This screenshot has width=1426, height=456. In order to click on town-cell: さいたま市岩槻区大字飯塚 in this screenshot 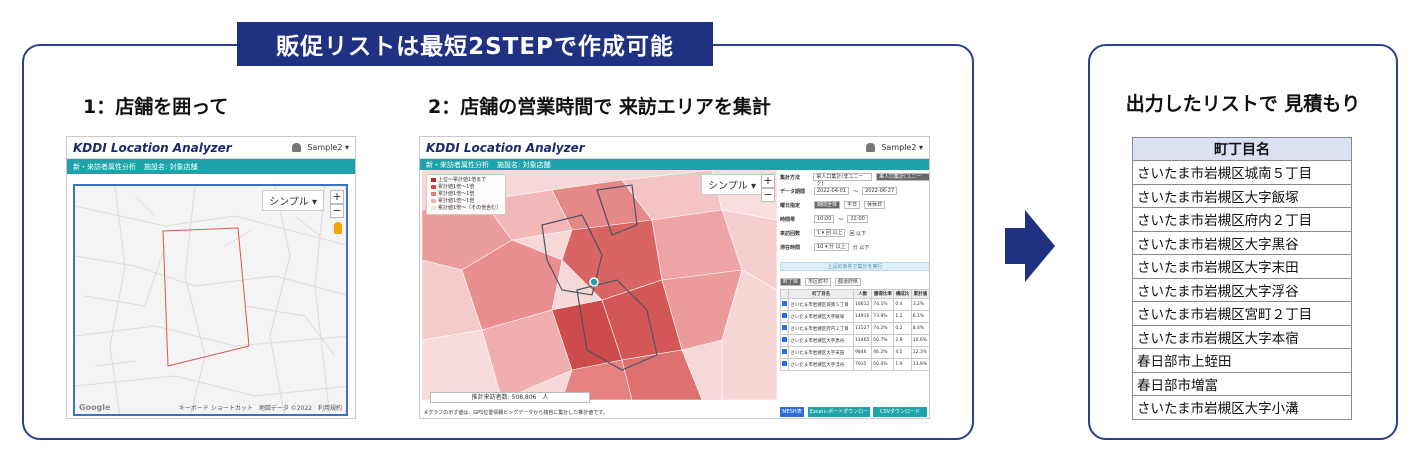, I will do `click(1242, 195)`.